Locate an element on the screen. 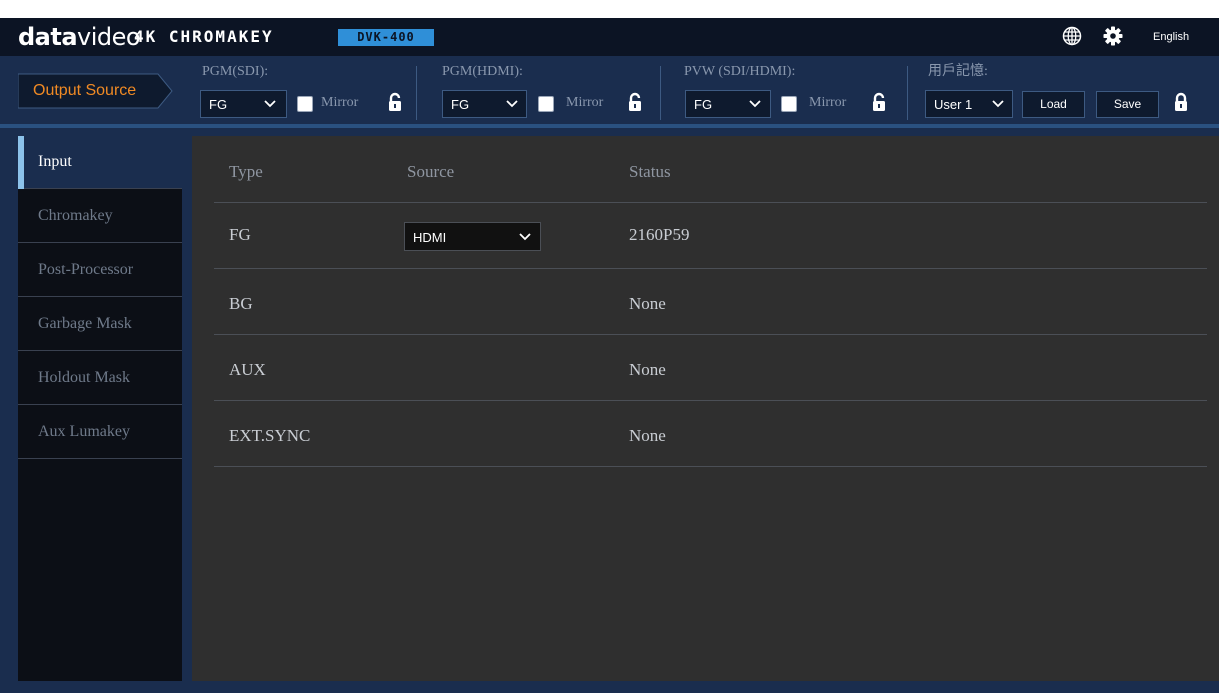 The height and width of the screenshot is (693, 1219). active-indicator is located at coordinates (21, 162).